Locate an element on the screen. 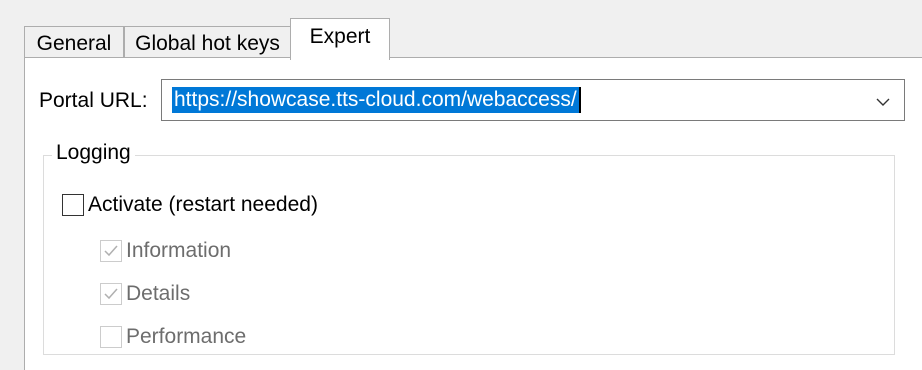 This screenshot has height=370, width=922. activate-logging-box is located at coordinates (73, 205).